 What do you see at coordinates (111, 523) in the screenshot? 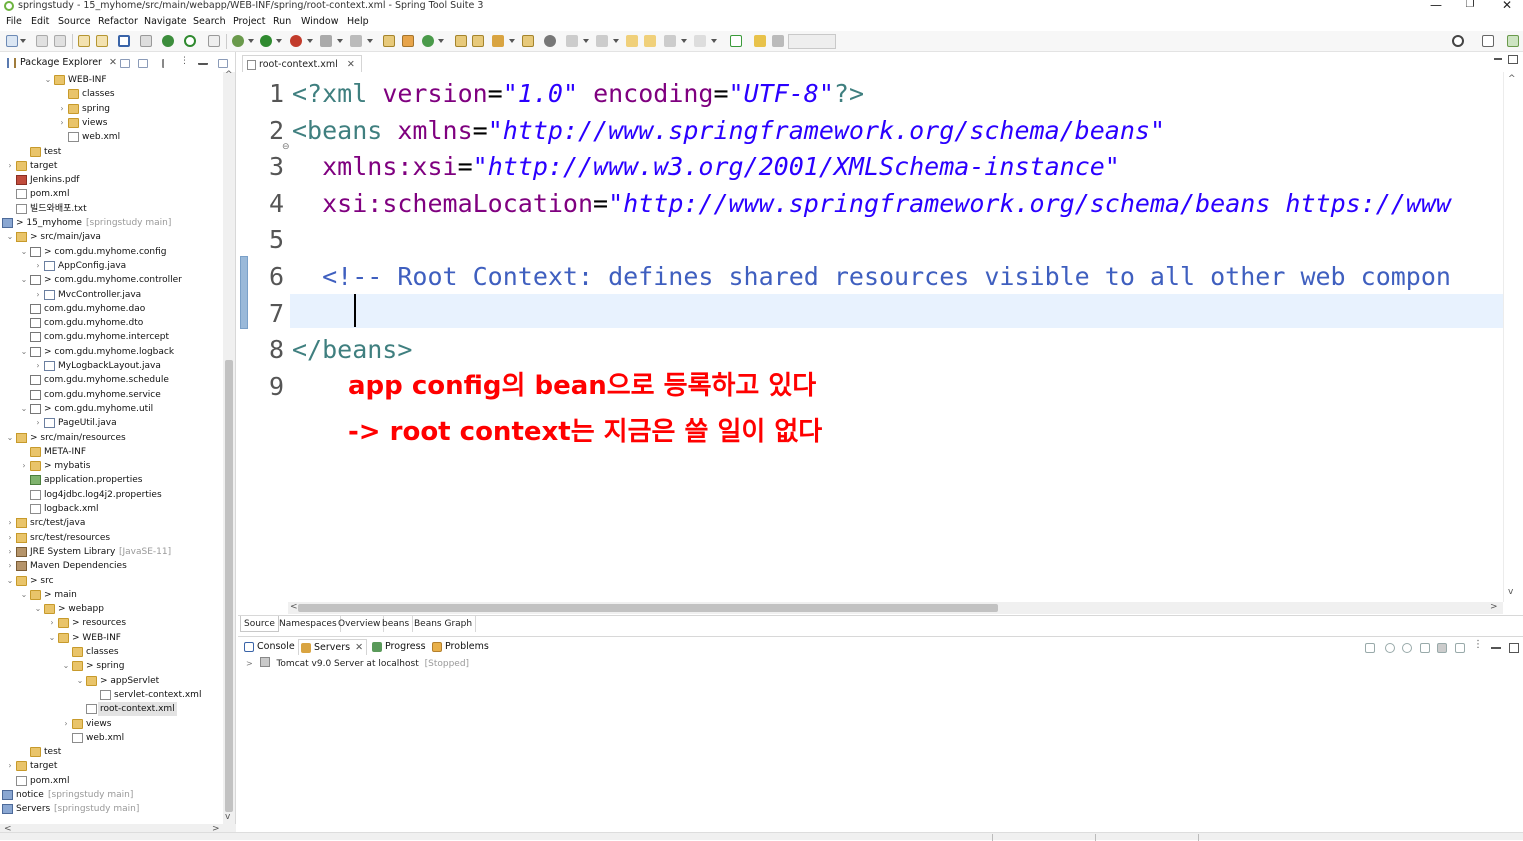
I see `tree-item: › src/test/java` at bounding box center [111, 523].